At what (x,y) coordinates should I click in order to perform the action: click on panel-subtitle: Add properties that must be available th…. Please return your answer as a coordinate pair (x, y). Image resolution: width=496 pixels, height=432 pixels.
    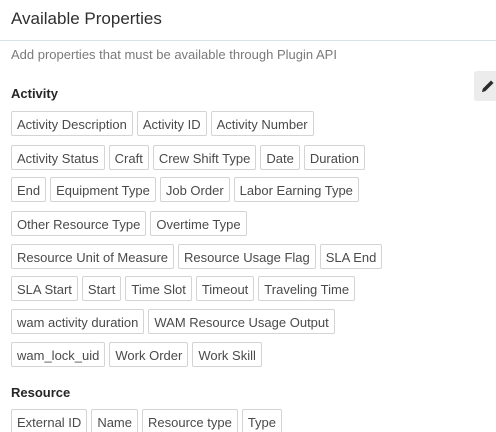
    Looking at the image, I should click on (174, 54).